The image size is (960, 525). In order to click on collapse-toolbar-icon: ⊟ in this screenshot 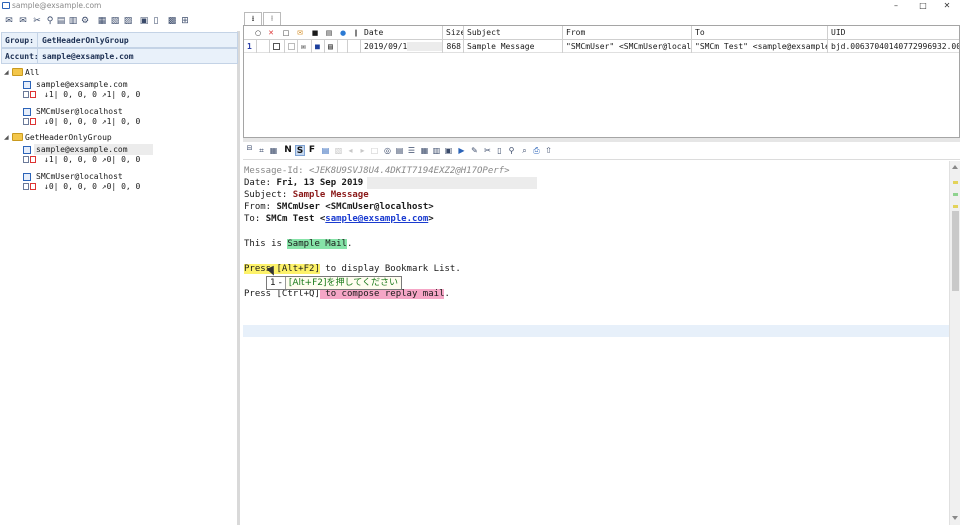, I will do `click(249, 148)`.